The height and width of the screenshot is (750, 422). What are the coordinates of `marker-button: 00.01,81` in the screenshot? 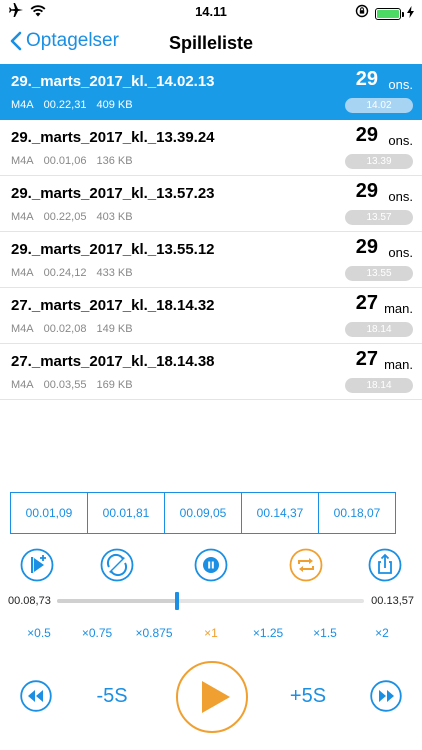 It's located at (126, 513).